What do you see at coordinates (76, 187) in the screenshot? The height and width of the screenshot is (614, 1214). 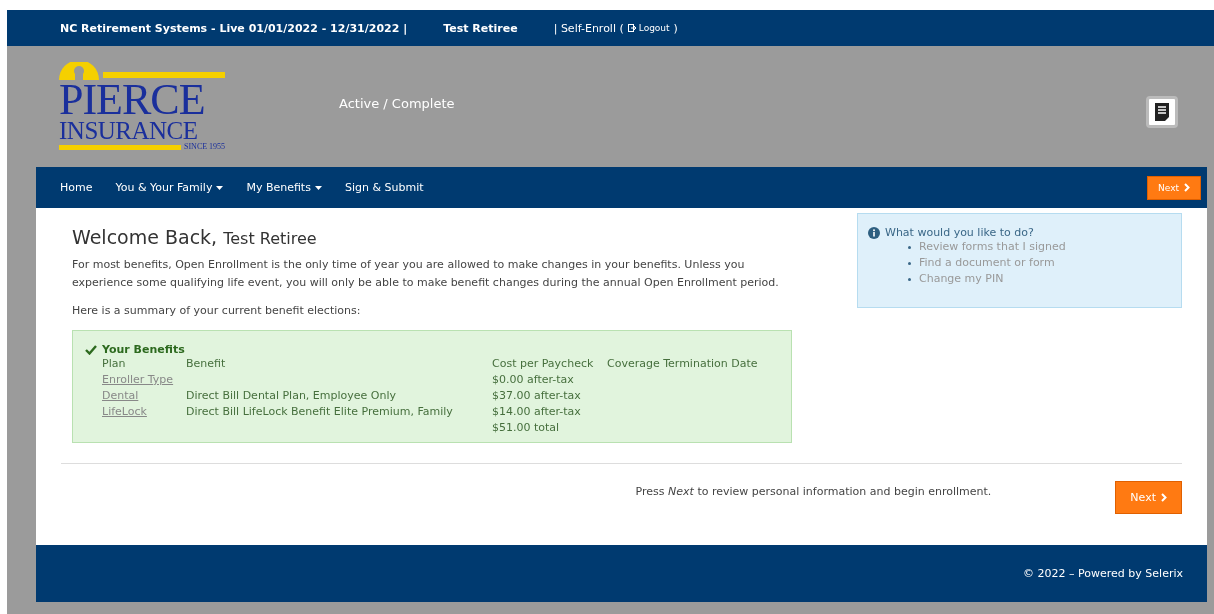 I see `nav-menu-item: Home` at bounding box center [76, 187].